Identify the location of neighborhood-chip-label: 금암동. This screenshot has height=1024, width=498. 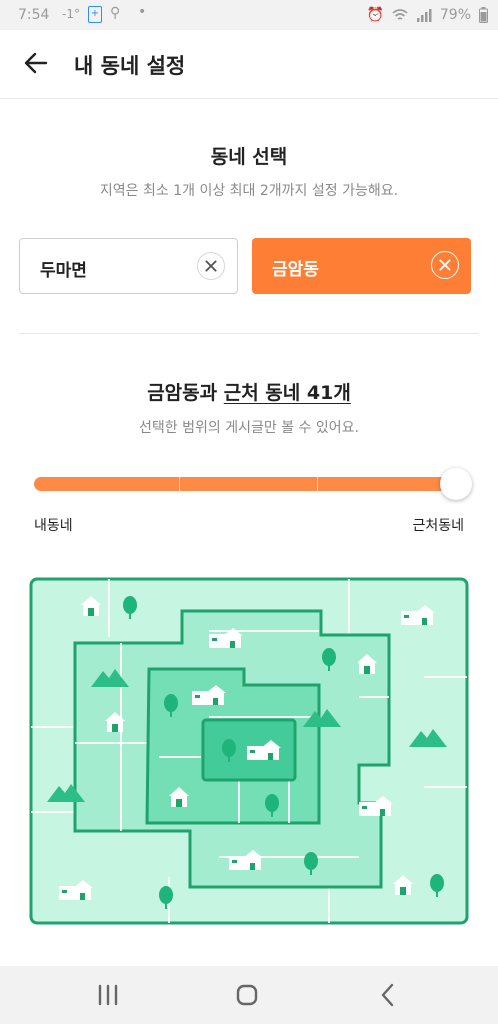
(295, 270).